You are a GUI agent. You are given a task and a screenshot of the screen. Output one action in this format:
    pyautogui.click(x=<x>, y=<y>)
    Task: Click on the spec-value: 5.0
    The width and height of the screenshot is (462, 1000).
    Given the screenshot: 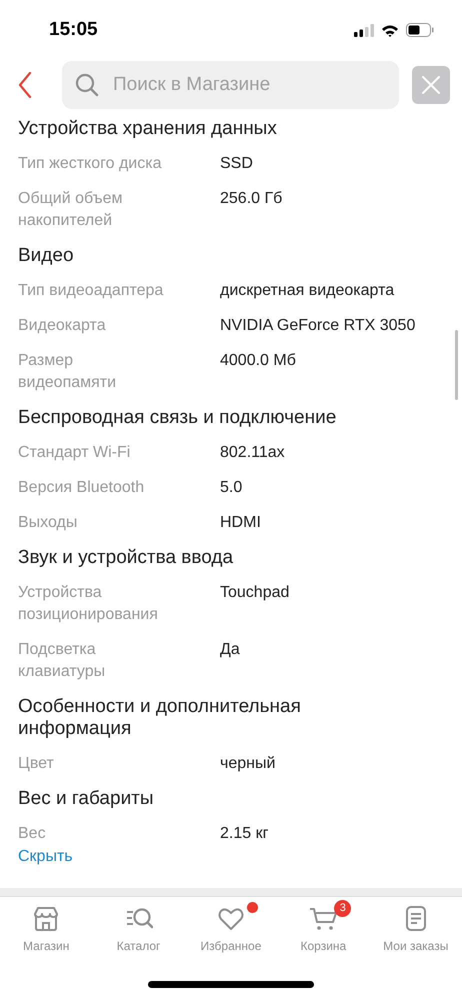 What is the action you would take?
    pyautogui.click(x=231, y=488)
    